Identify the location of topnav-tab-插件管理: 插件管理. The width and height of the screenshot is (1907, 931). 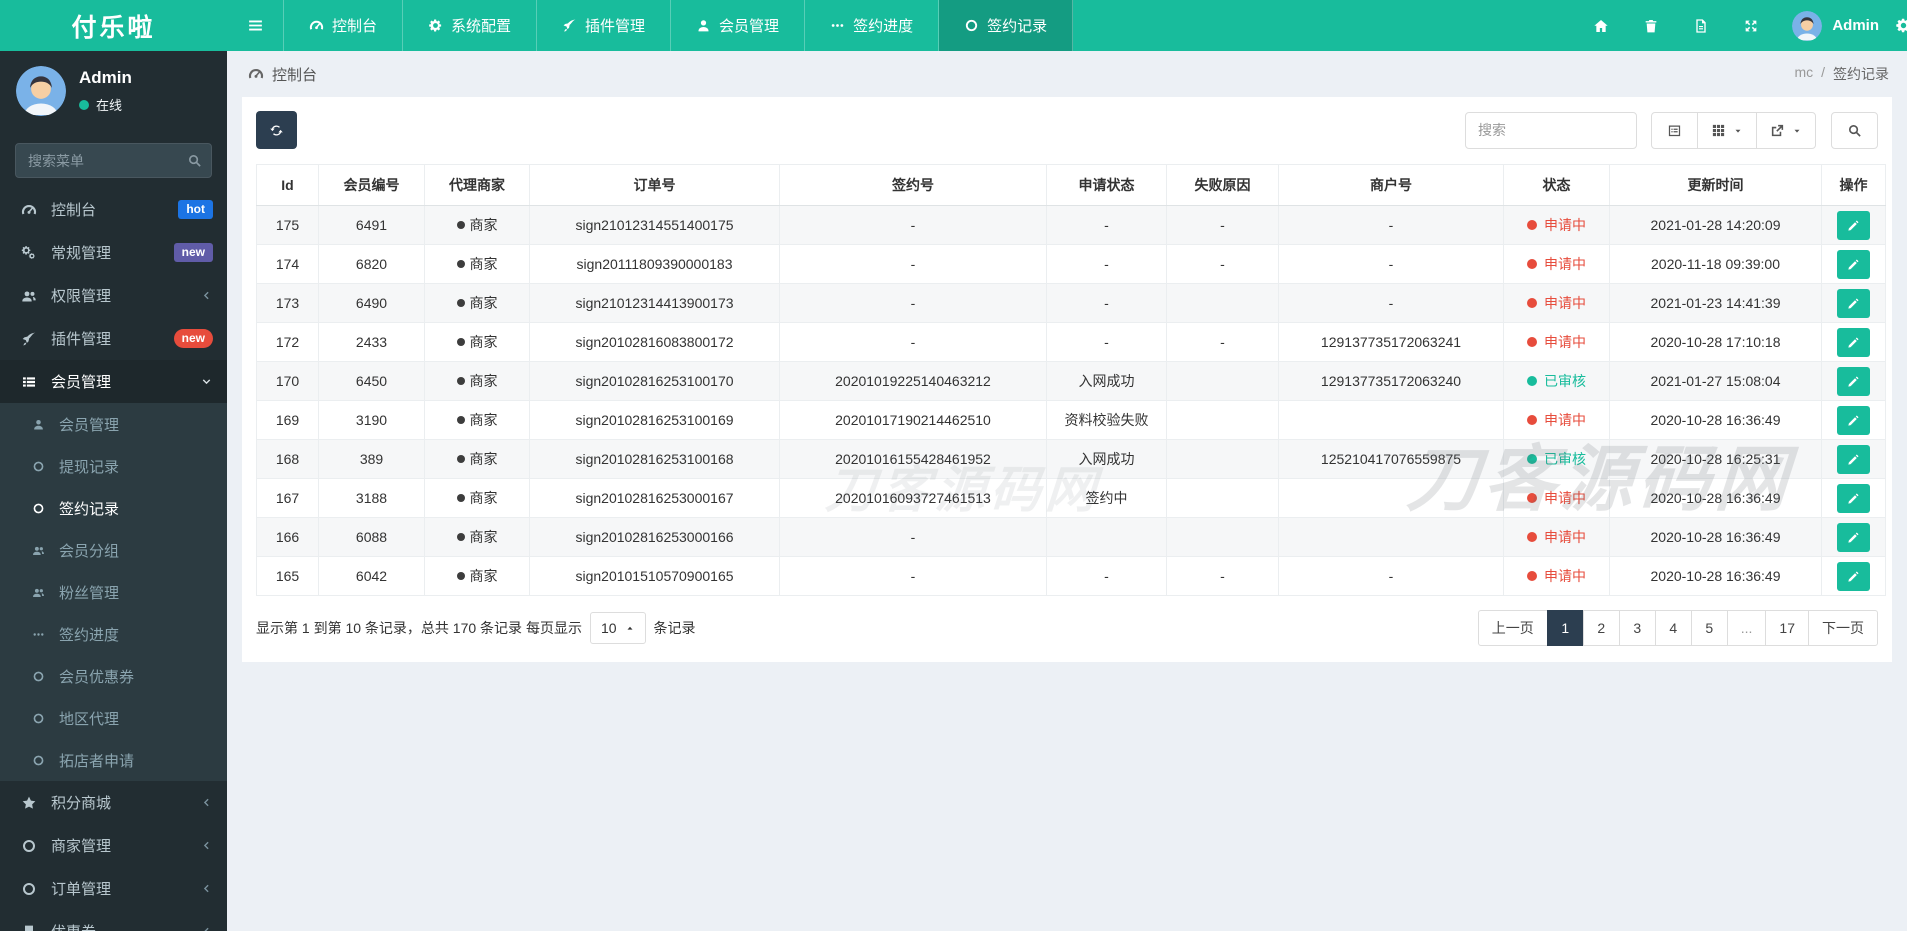
(604, 25).